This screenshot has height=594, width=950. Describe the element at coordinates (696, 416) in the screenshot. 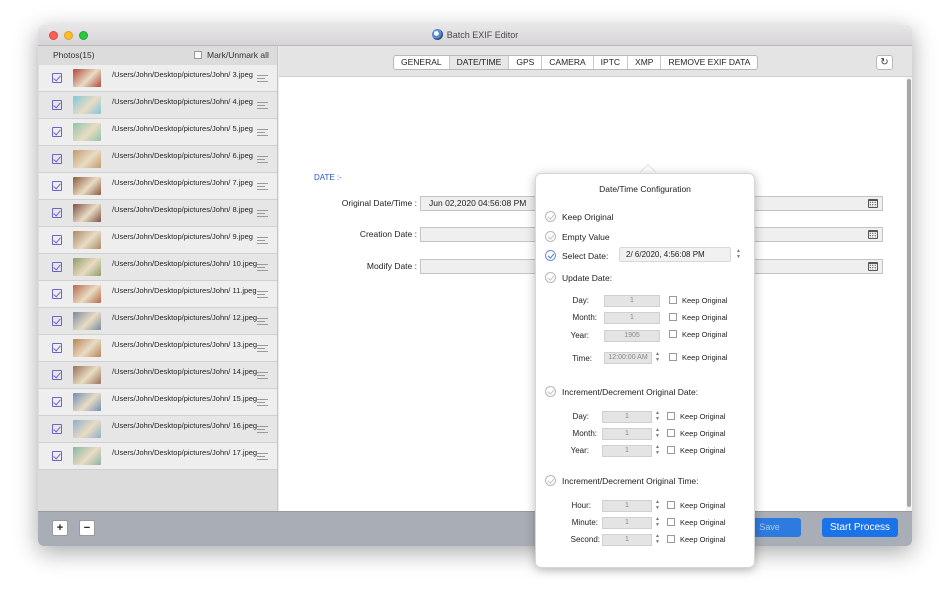

I see `increment-day-keep-original: Keep Original` at that location.